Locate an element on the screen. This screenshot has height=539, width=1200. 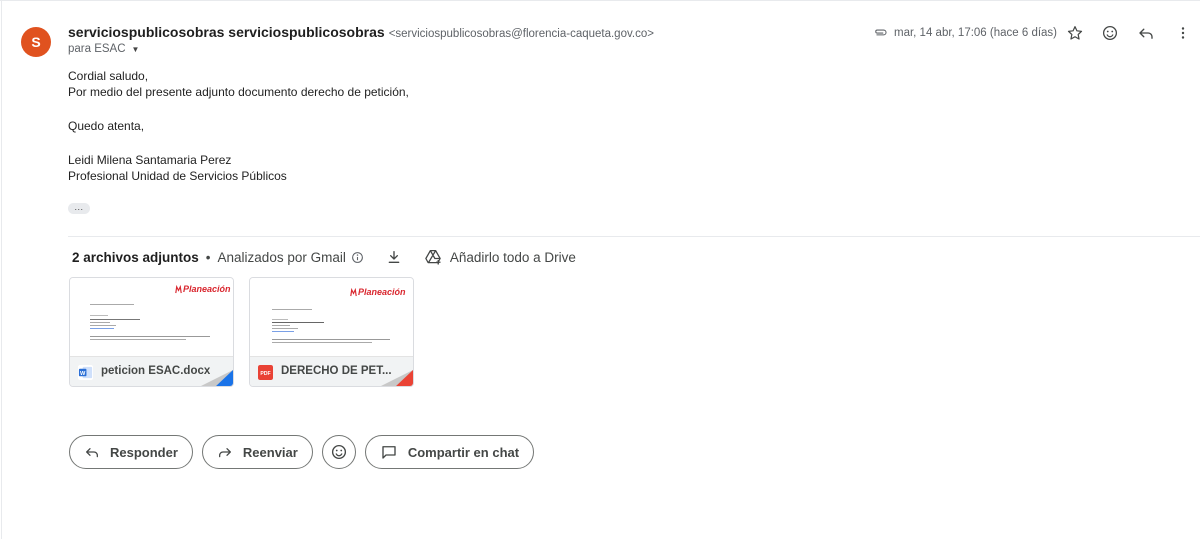
signature-title: Profesional Unidad de Servicios Públicos is located at coordinates (177, 176).